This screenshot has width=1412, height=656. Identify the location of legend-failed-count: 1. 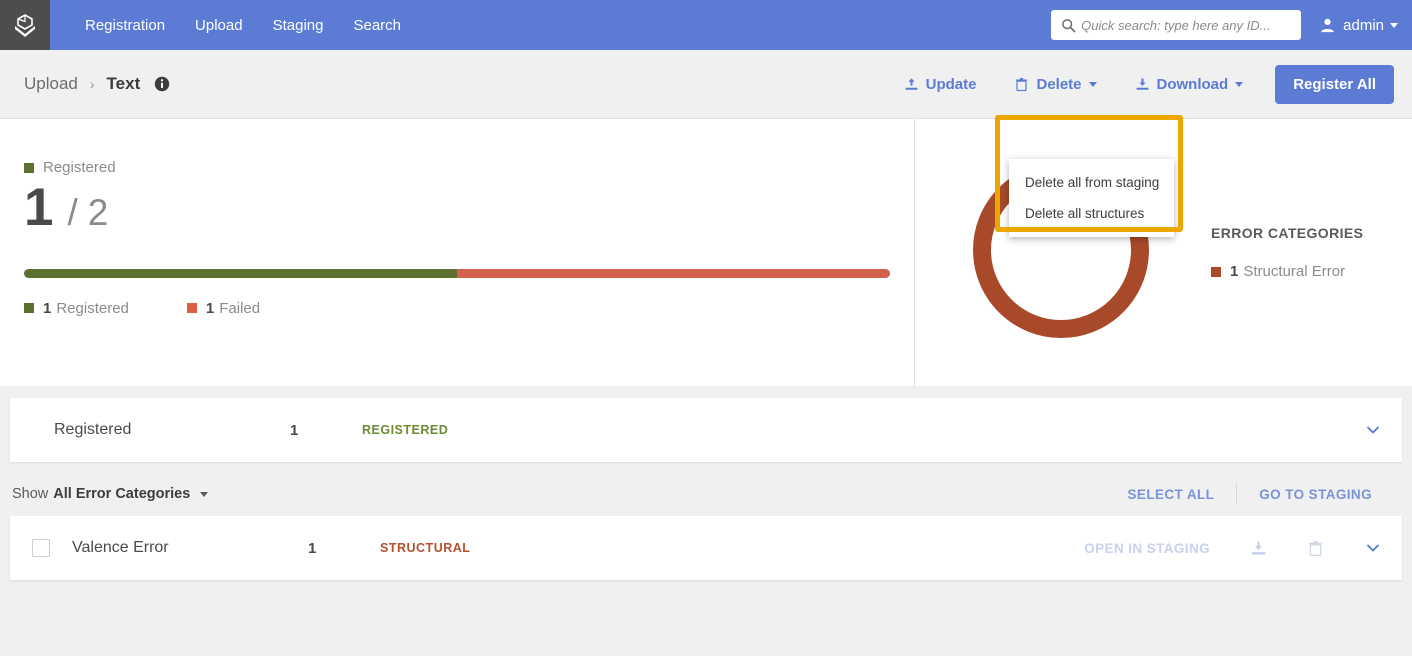
(210, 308).